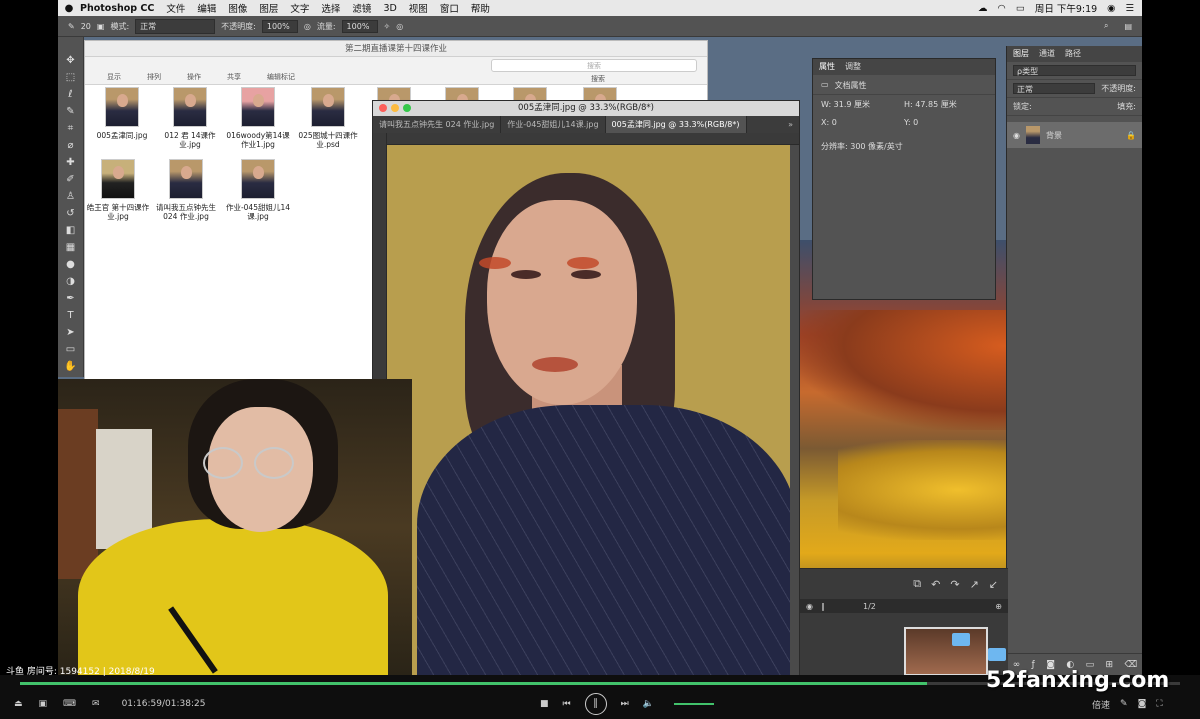 This screenshot has width=1200, height=719. I want to click on workspace-icon: ▤, so click(1128, 26).